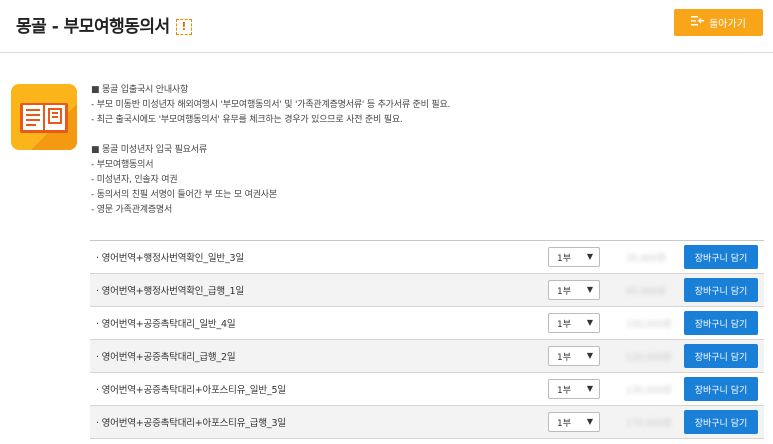 This screenshot has height=444, width=773. What do you see at coordinates (427, 290) in the screenshot?
I see `table-row: · 영어번역+행정사번역확인_급행_1일 1부 ▼ 45,000원 장바구니 담기` at bounding box center [427, 290].